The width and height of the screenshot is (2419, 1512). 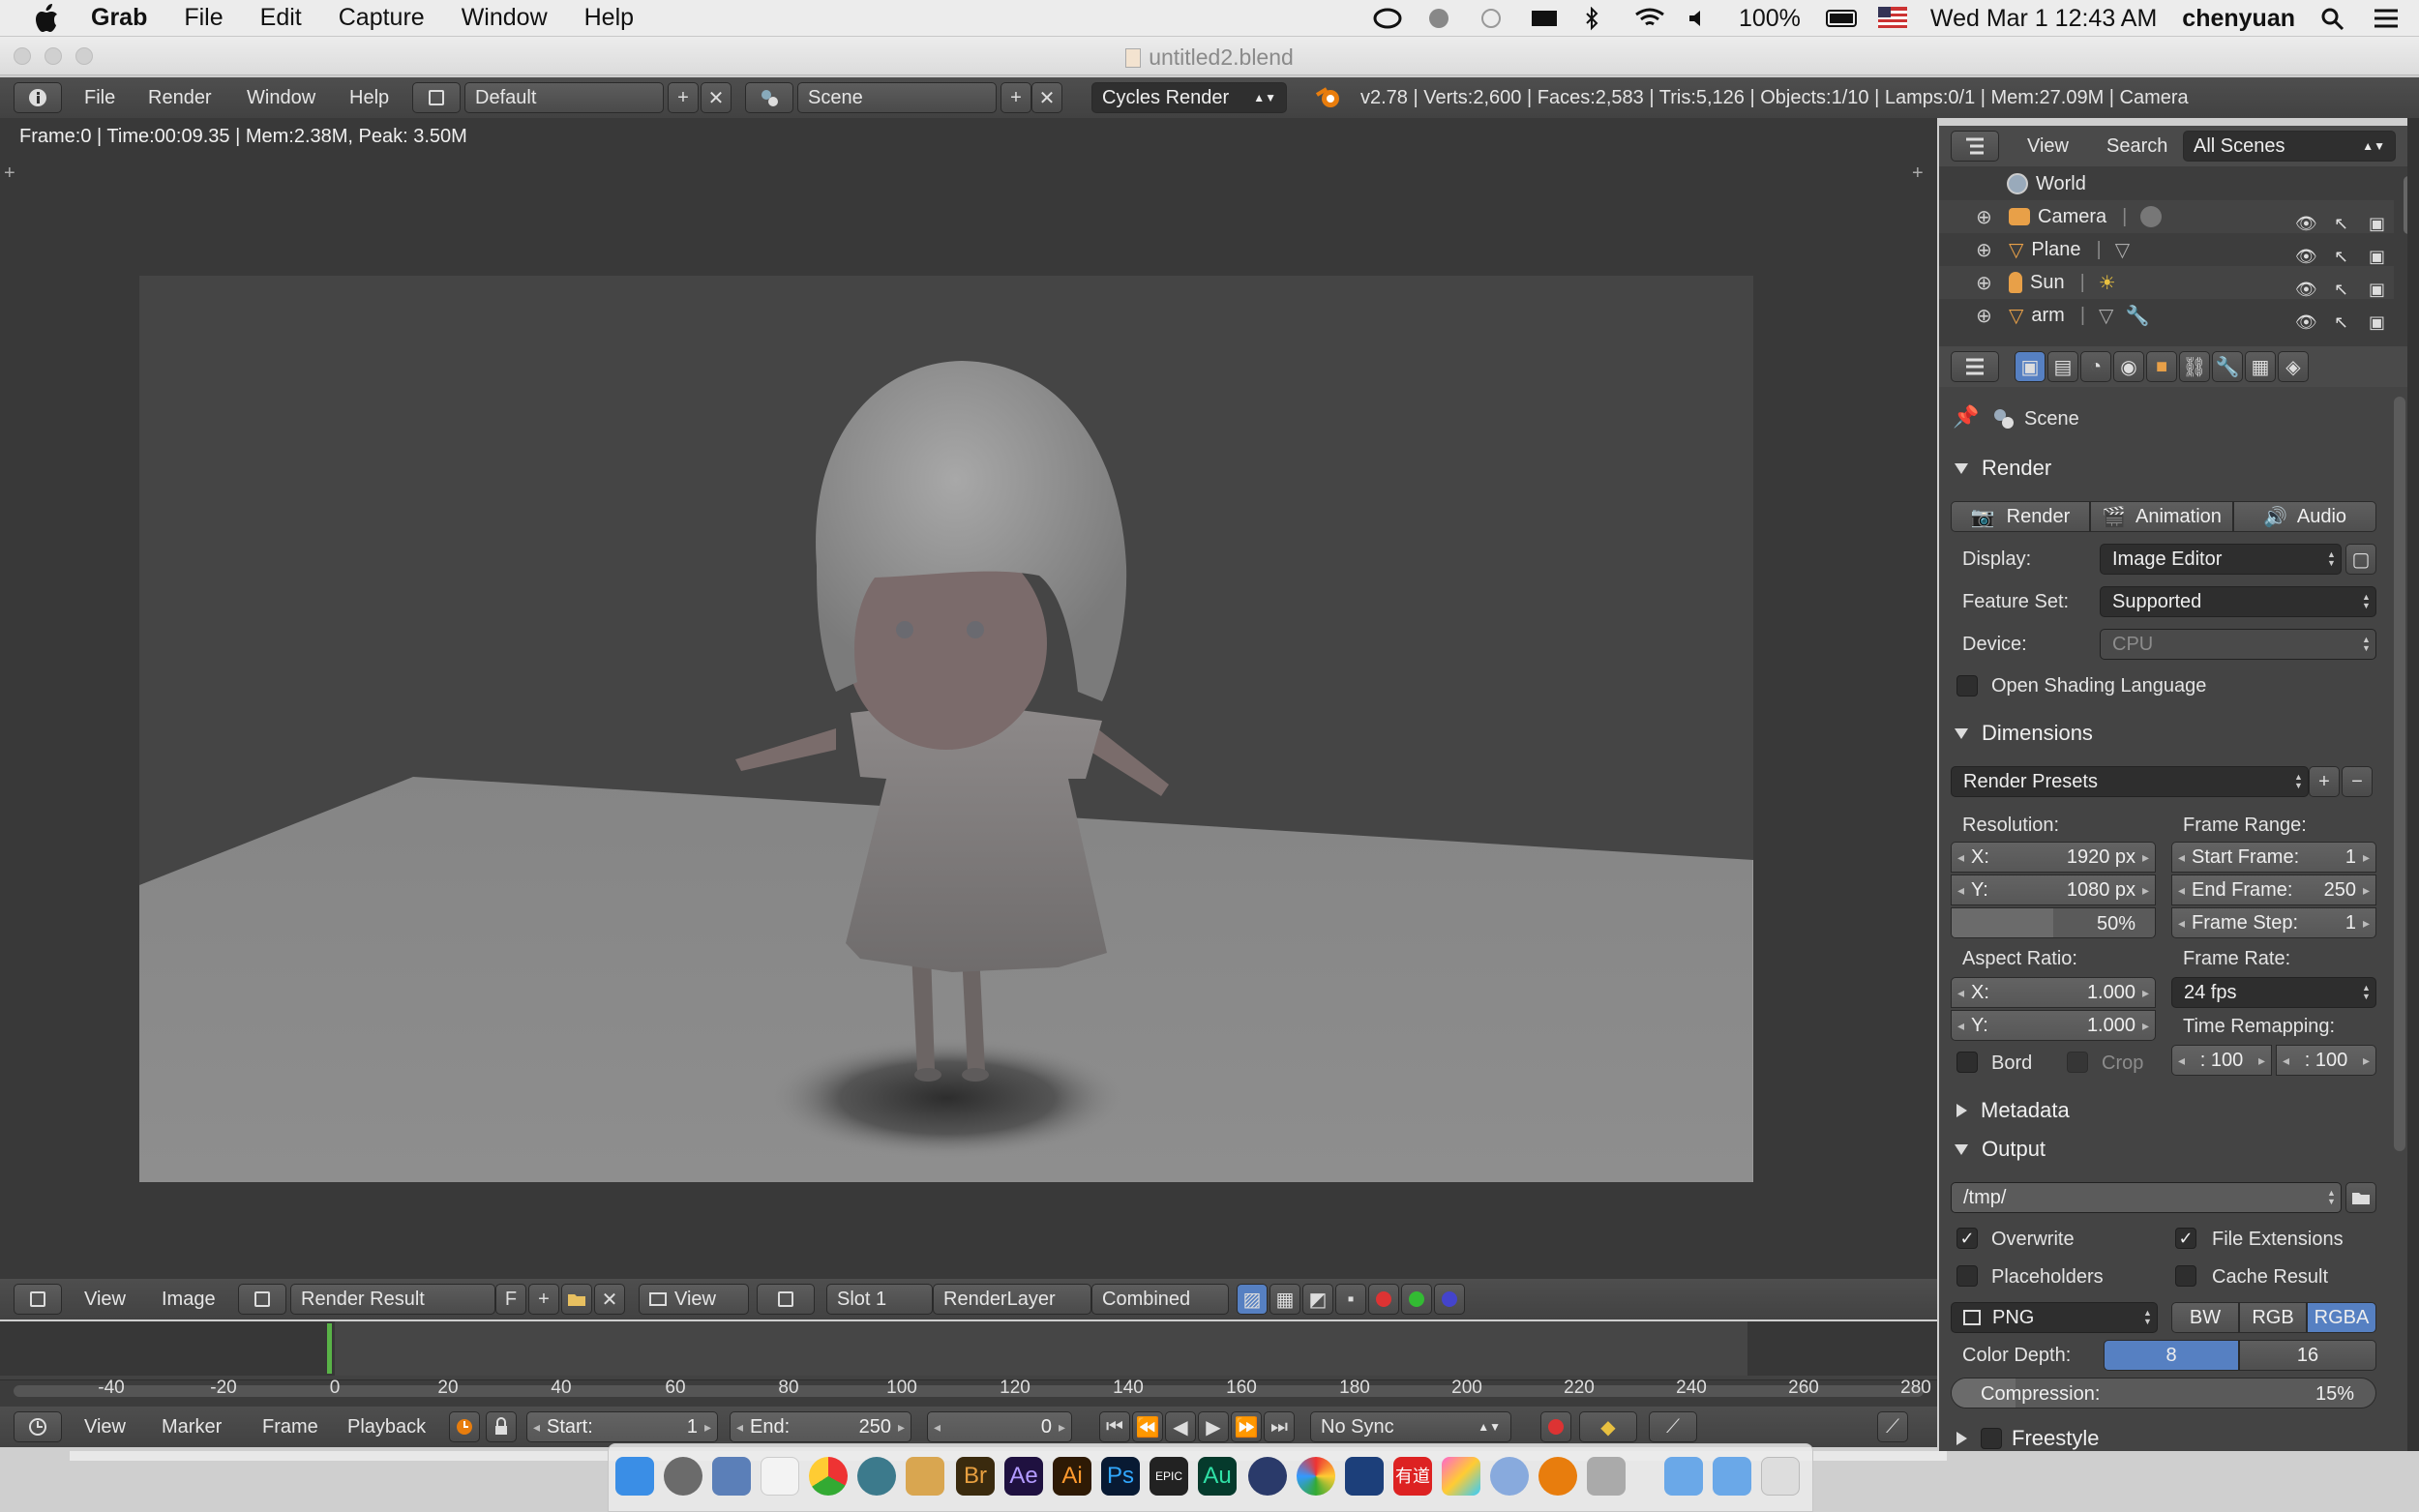 What do you see at coordinates (2325, 782) in the screenshot?
I see `add-preset-button: +` at bounding box center [2325, 782].